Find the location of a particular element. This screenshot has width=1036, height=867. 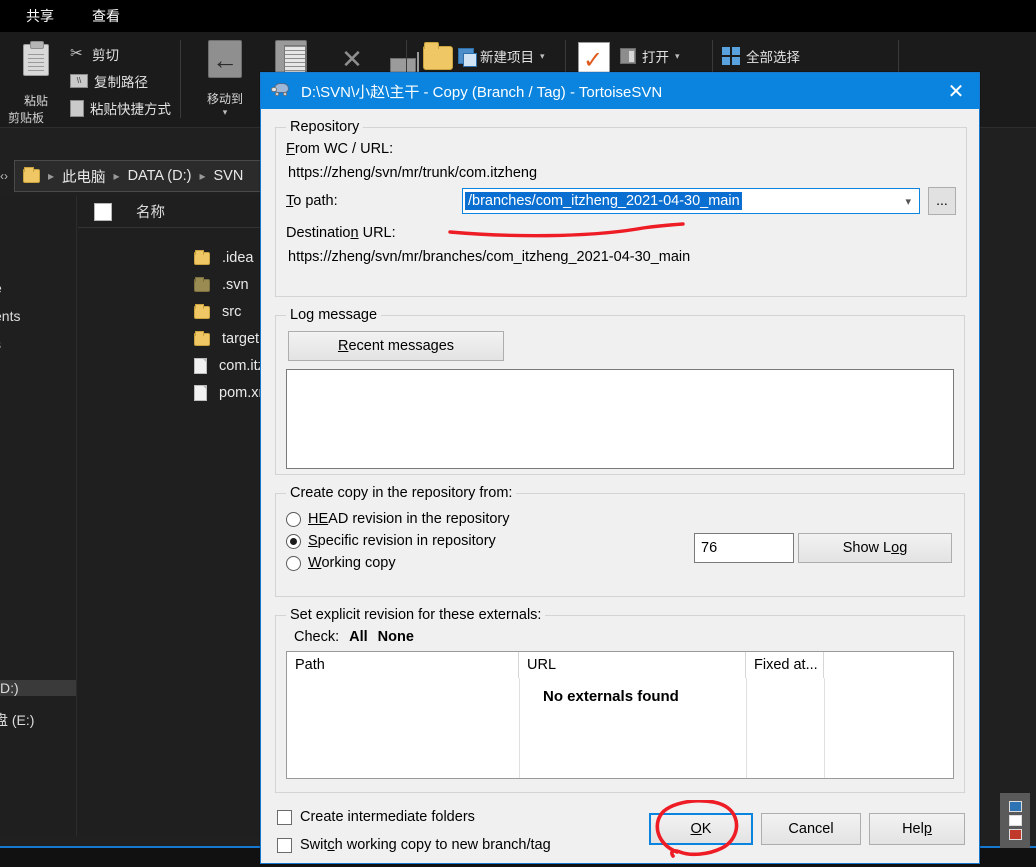

cut-button: ✂ 剪切 is located at coordinates (94, 54).